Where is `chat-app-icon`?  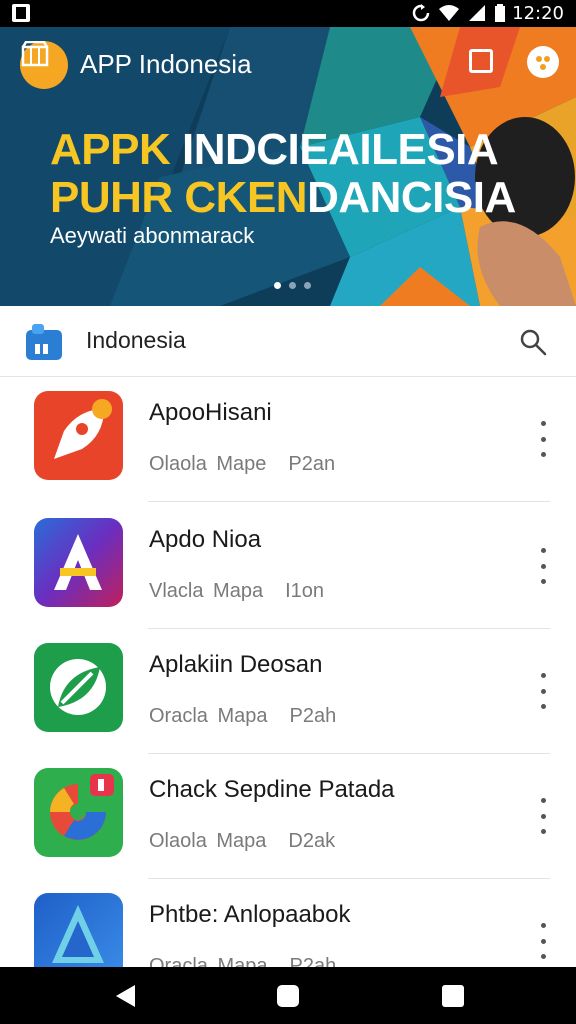
chat-app-icon is located at coordinates (78, 812).